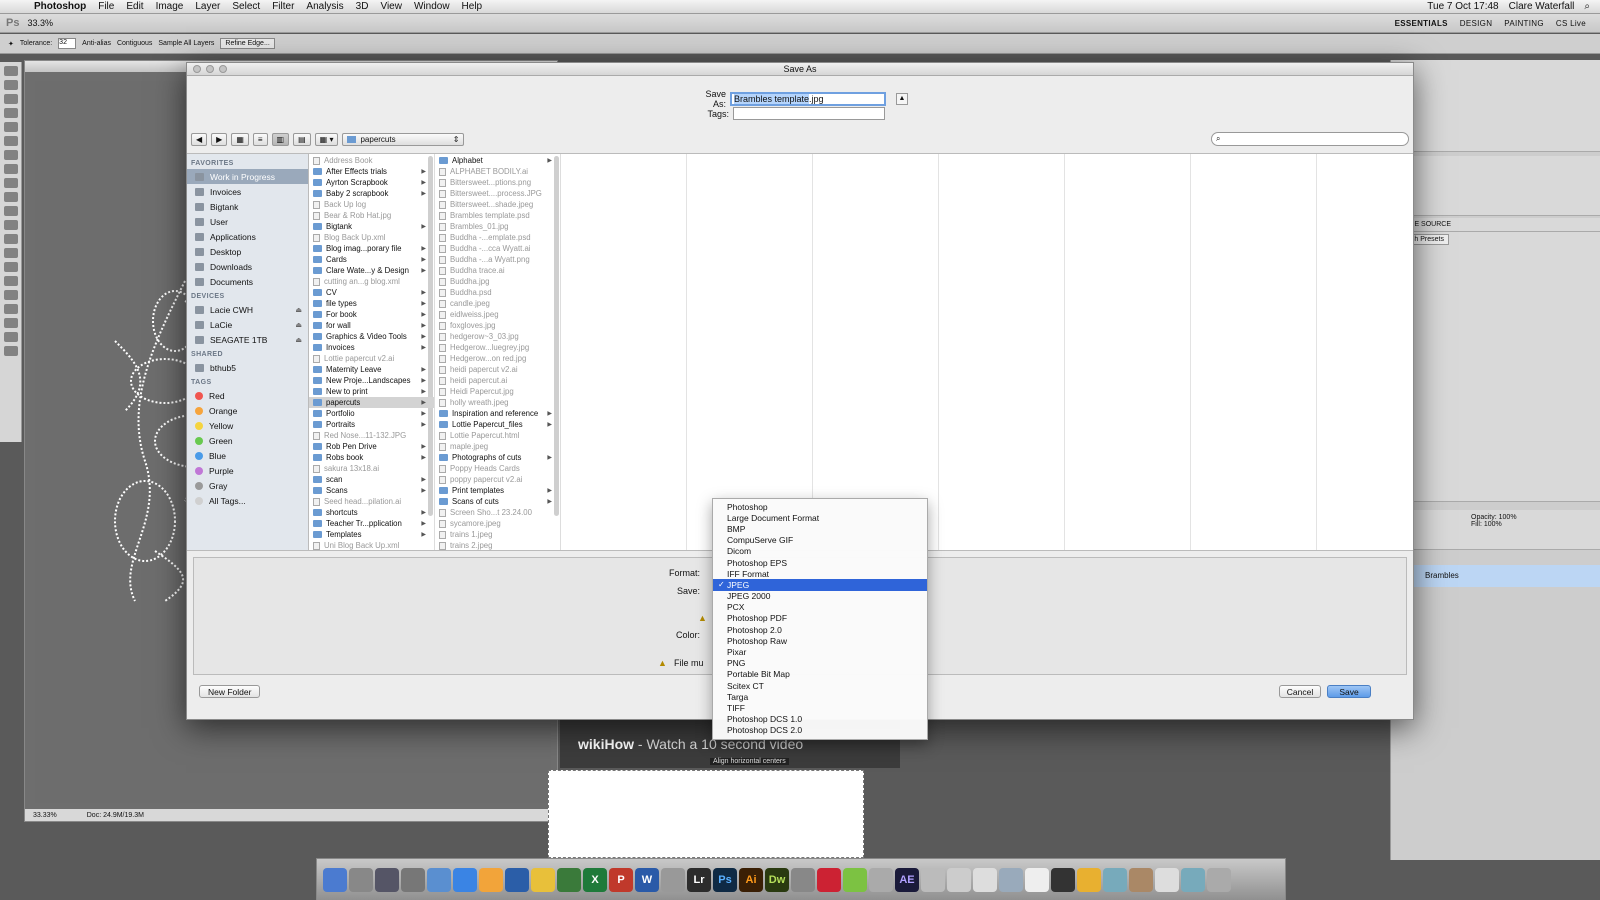 Image resolution: width=1600 pixels, height=900 pixels. What do you see at coordinates (371, 424) in the screenshot?
I see `folder-row: Portraits ▶` at bounding box center [371, 424].